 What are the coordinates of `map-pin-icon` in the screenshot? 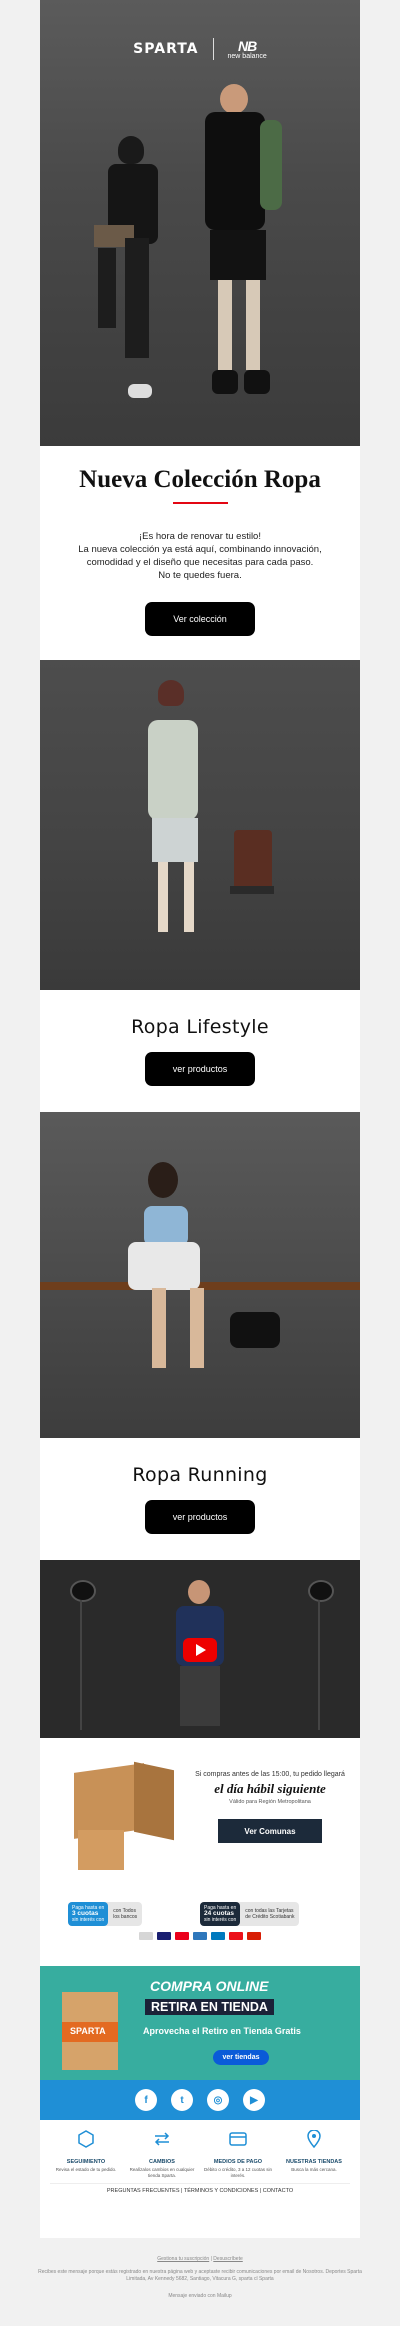 It's located at (314, 2139).